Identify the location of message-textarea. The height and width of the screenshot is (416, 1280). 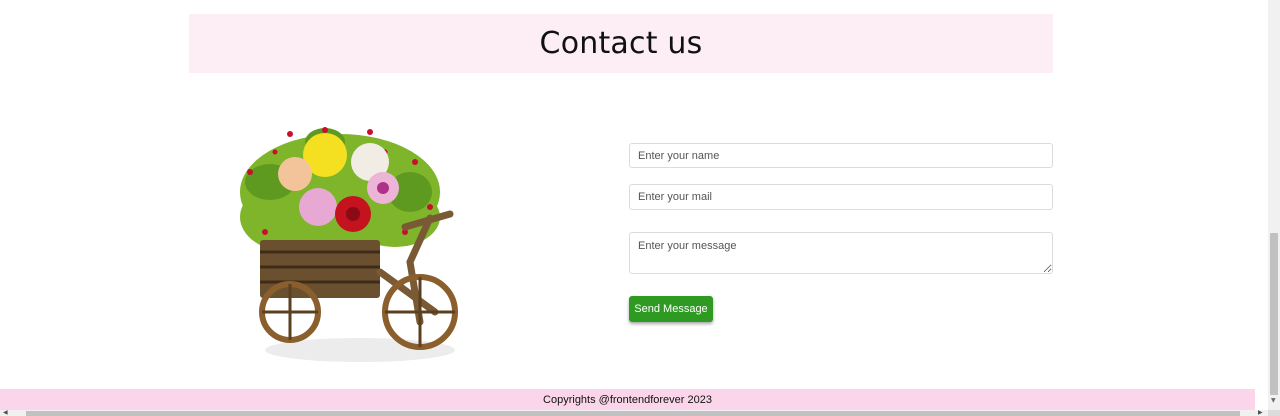
(841, 253).